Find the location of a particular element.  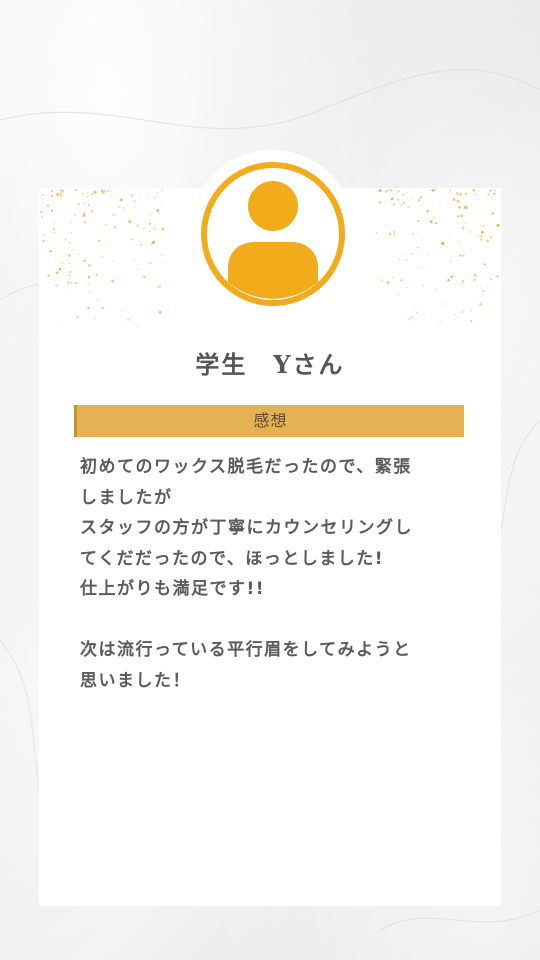

person-icon is located at coordinates (273, 234).